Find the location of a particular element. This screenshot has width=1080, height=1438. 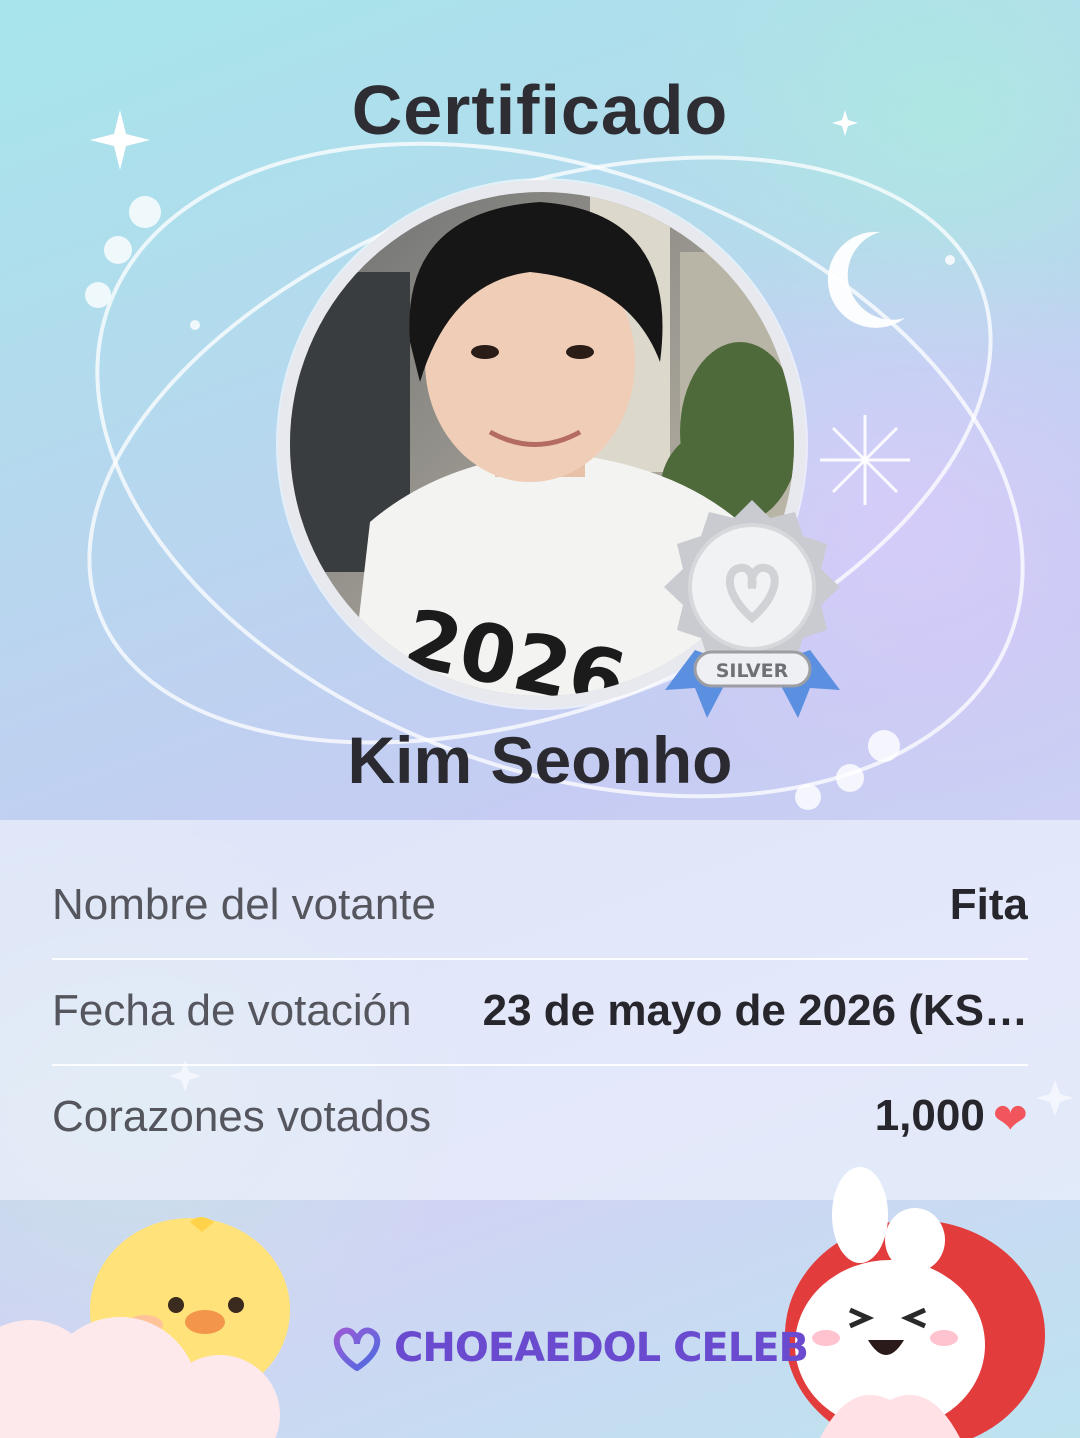

choeaedol-heart-logo-icon is located at coordinates (357, 1349).